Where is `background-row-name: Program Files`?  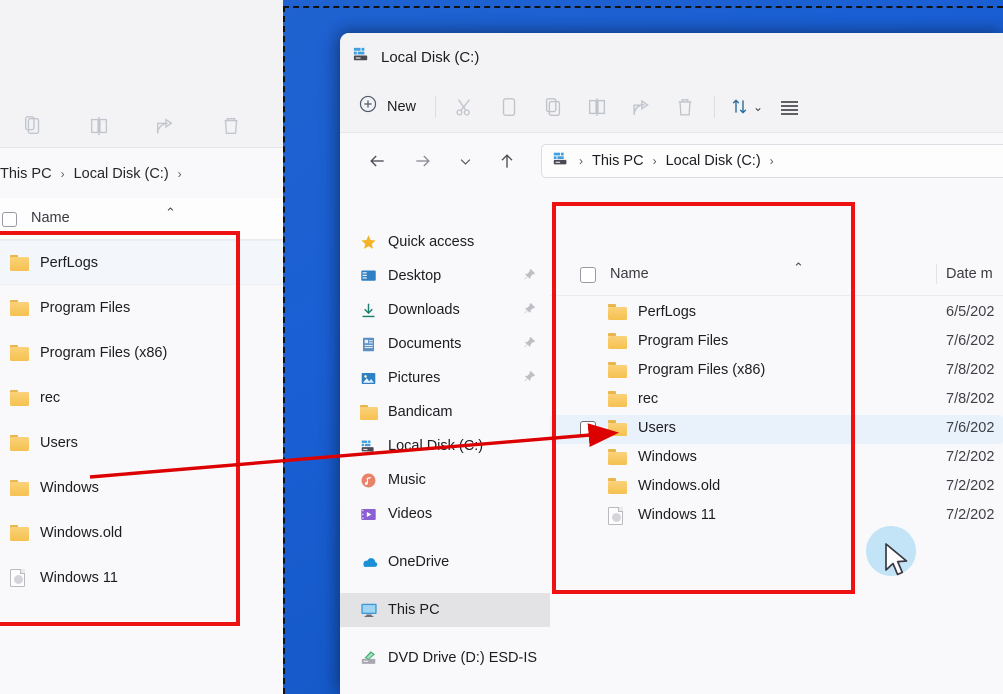
background-row-name: Program Files is located at coordinates (85, 307).